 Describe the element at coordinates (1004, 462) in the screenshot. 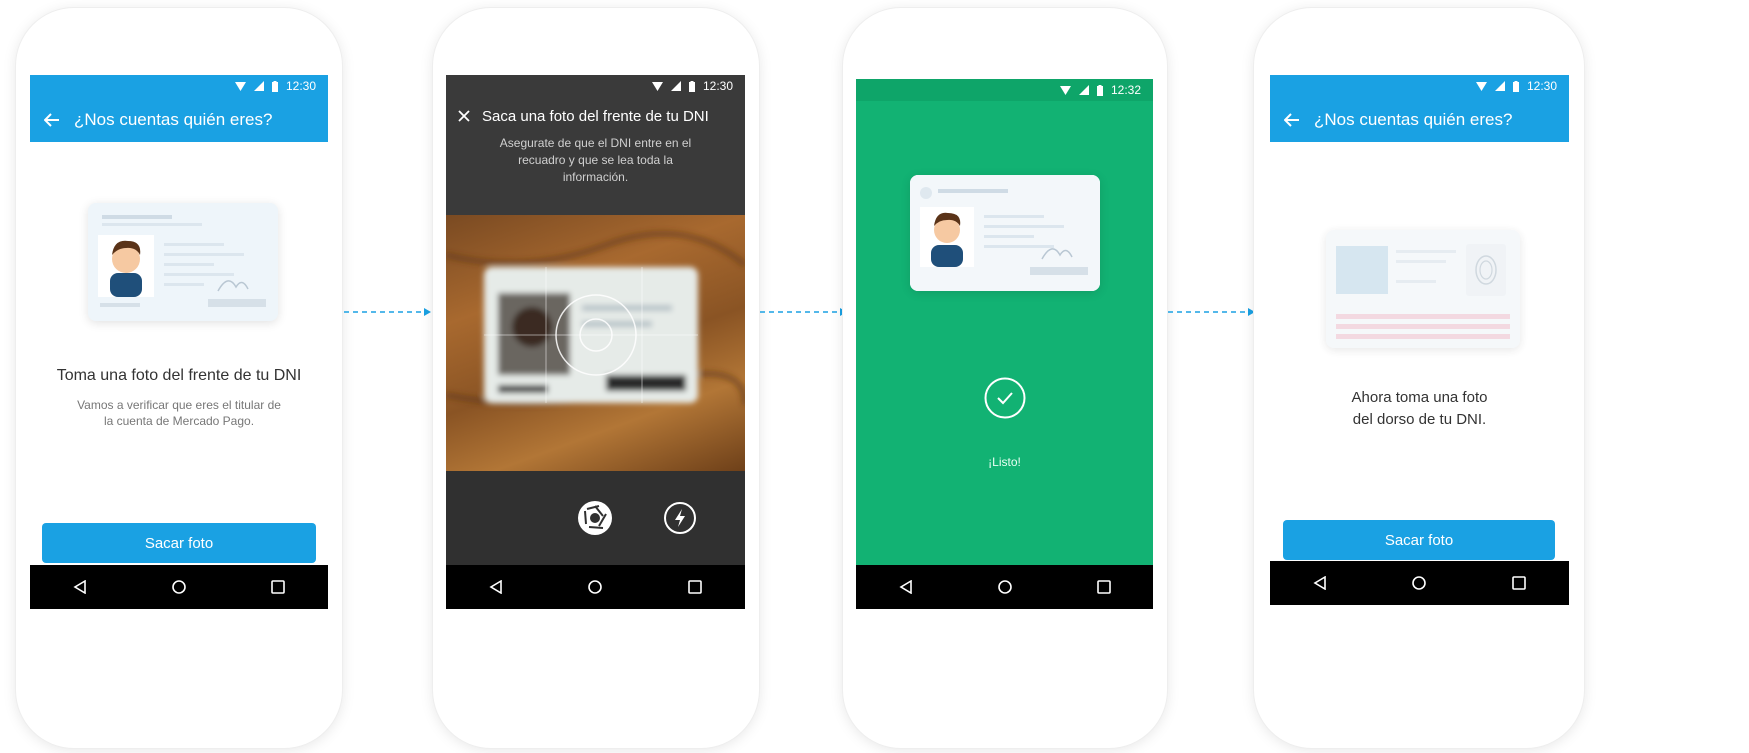

I see `success-label: ¡Listo!` at that location.